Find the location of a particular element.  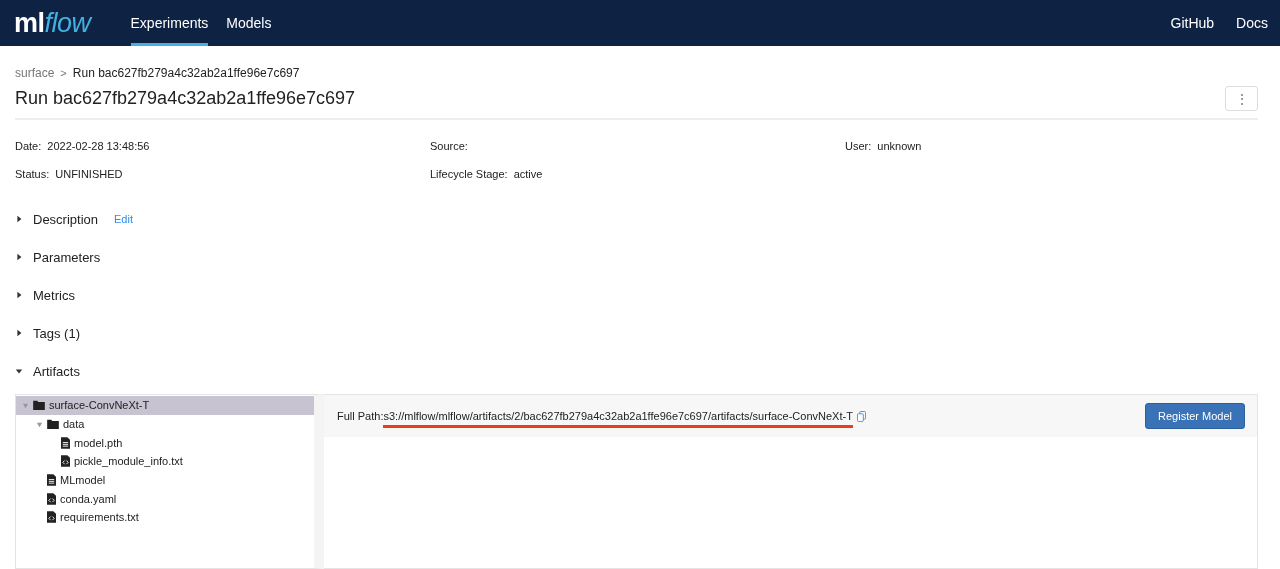

meta-label: Lifecycle Stage: is located at coordinates (469, 174).